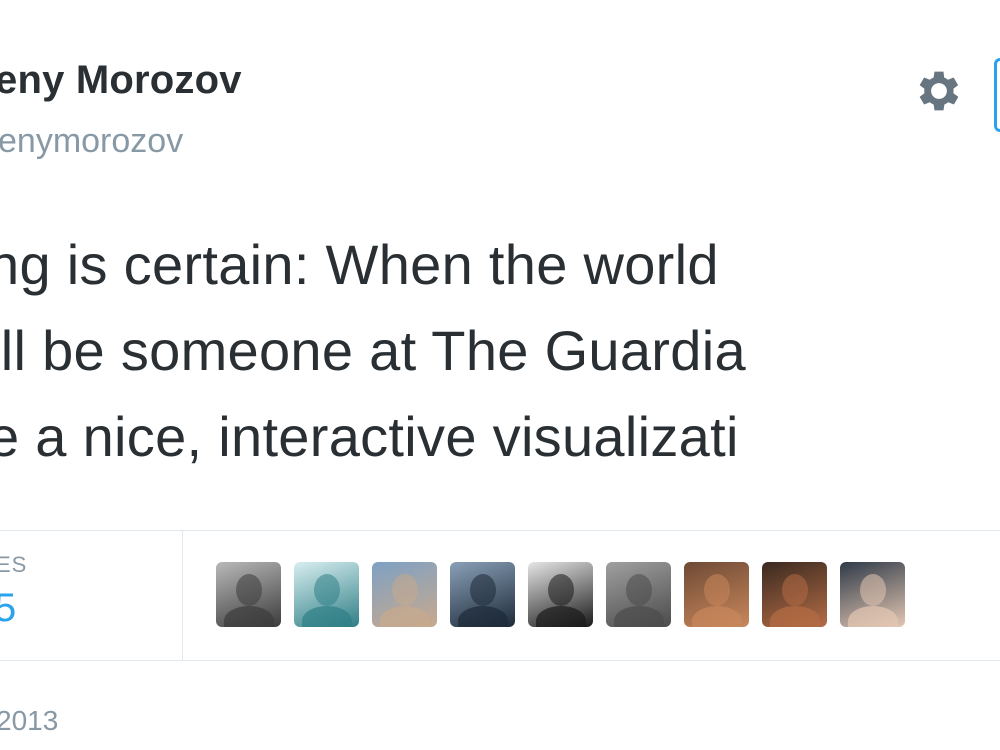  Describe the element at coordinates (121, 80) in the screenshot. I see `author-name: eny Morozov` at that location.